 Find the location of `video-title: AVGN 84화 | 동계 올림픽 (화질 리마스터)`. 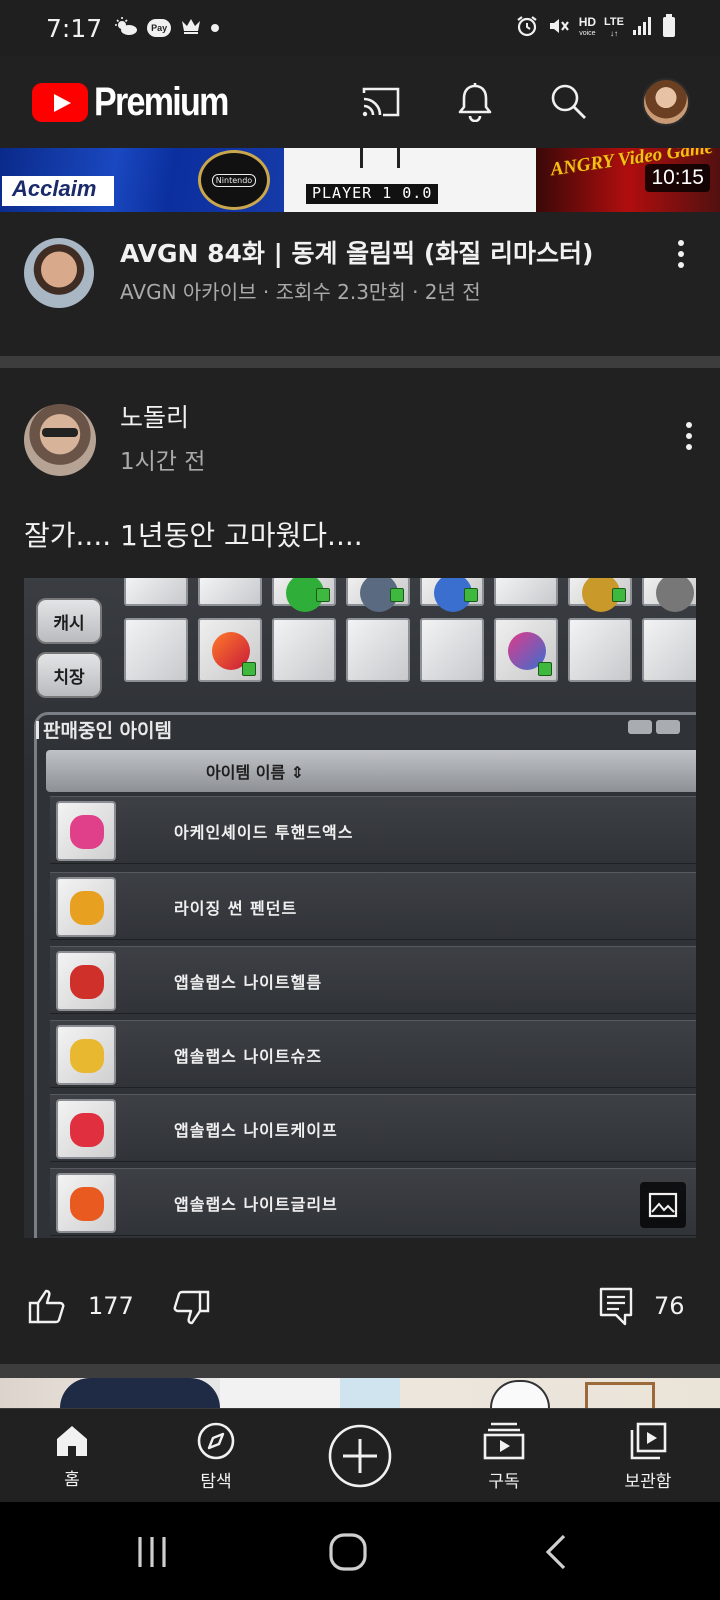

video-title: AVGN 84화 | 동계 올림픽 (화질 리마스터) is located at coordinates (356, 252).